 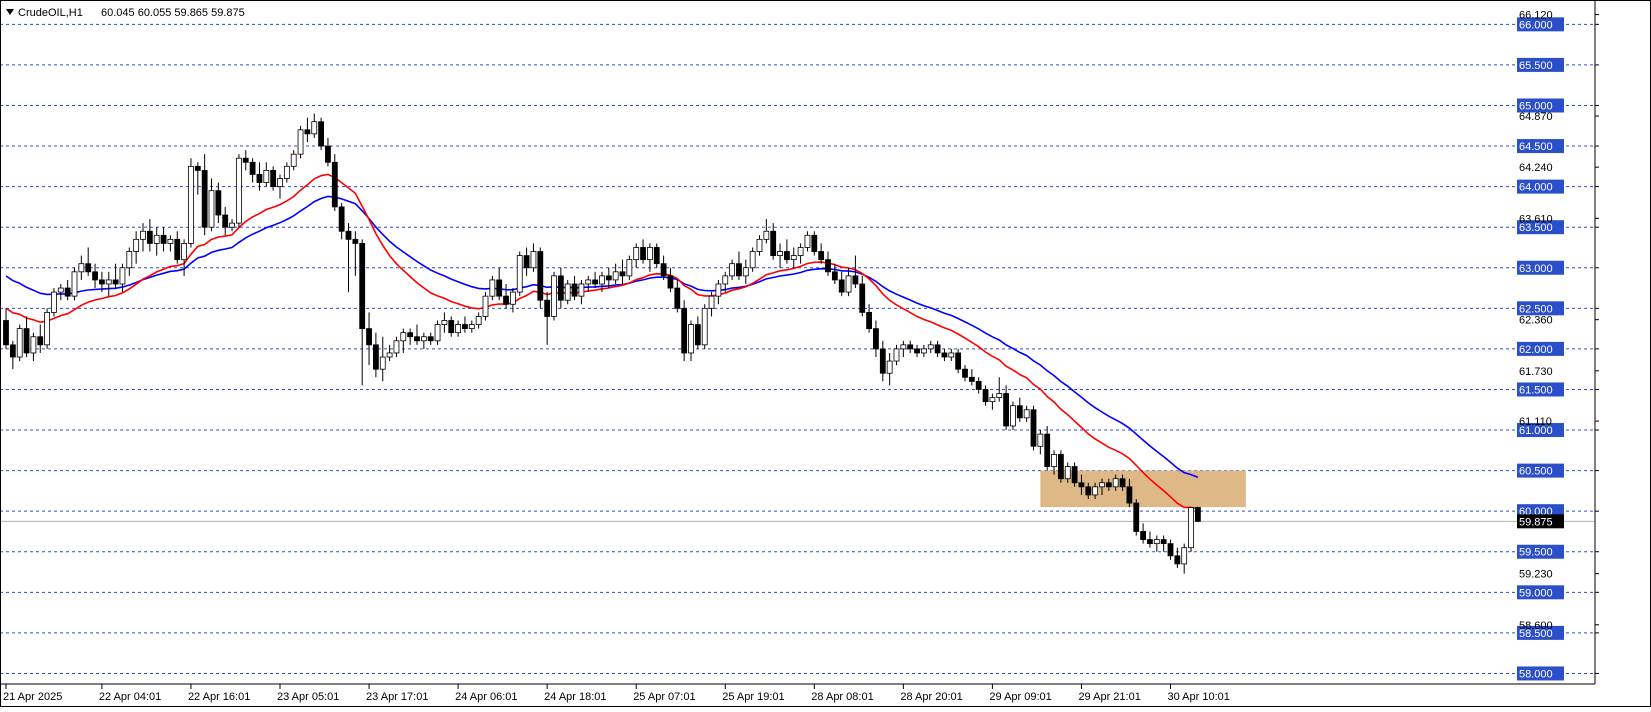 What do you see at coordinates (32, 697) in the screenshot?
I see `time-tick-label: 21 Apr 2025` at bounding box center [32, 697].